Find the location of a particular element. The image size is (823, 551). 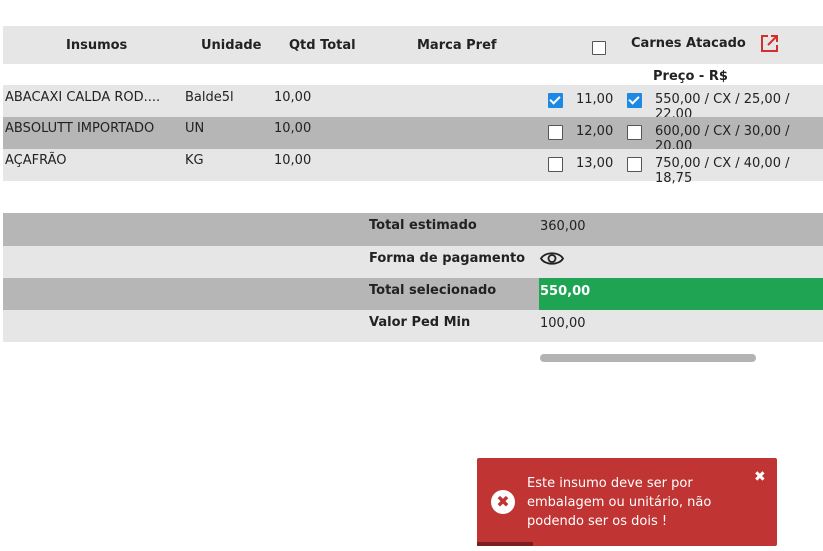

col-header-unidade: Unidade is located at coordinates (231, 45).